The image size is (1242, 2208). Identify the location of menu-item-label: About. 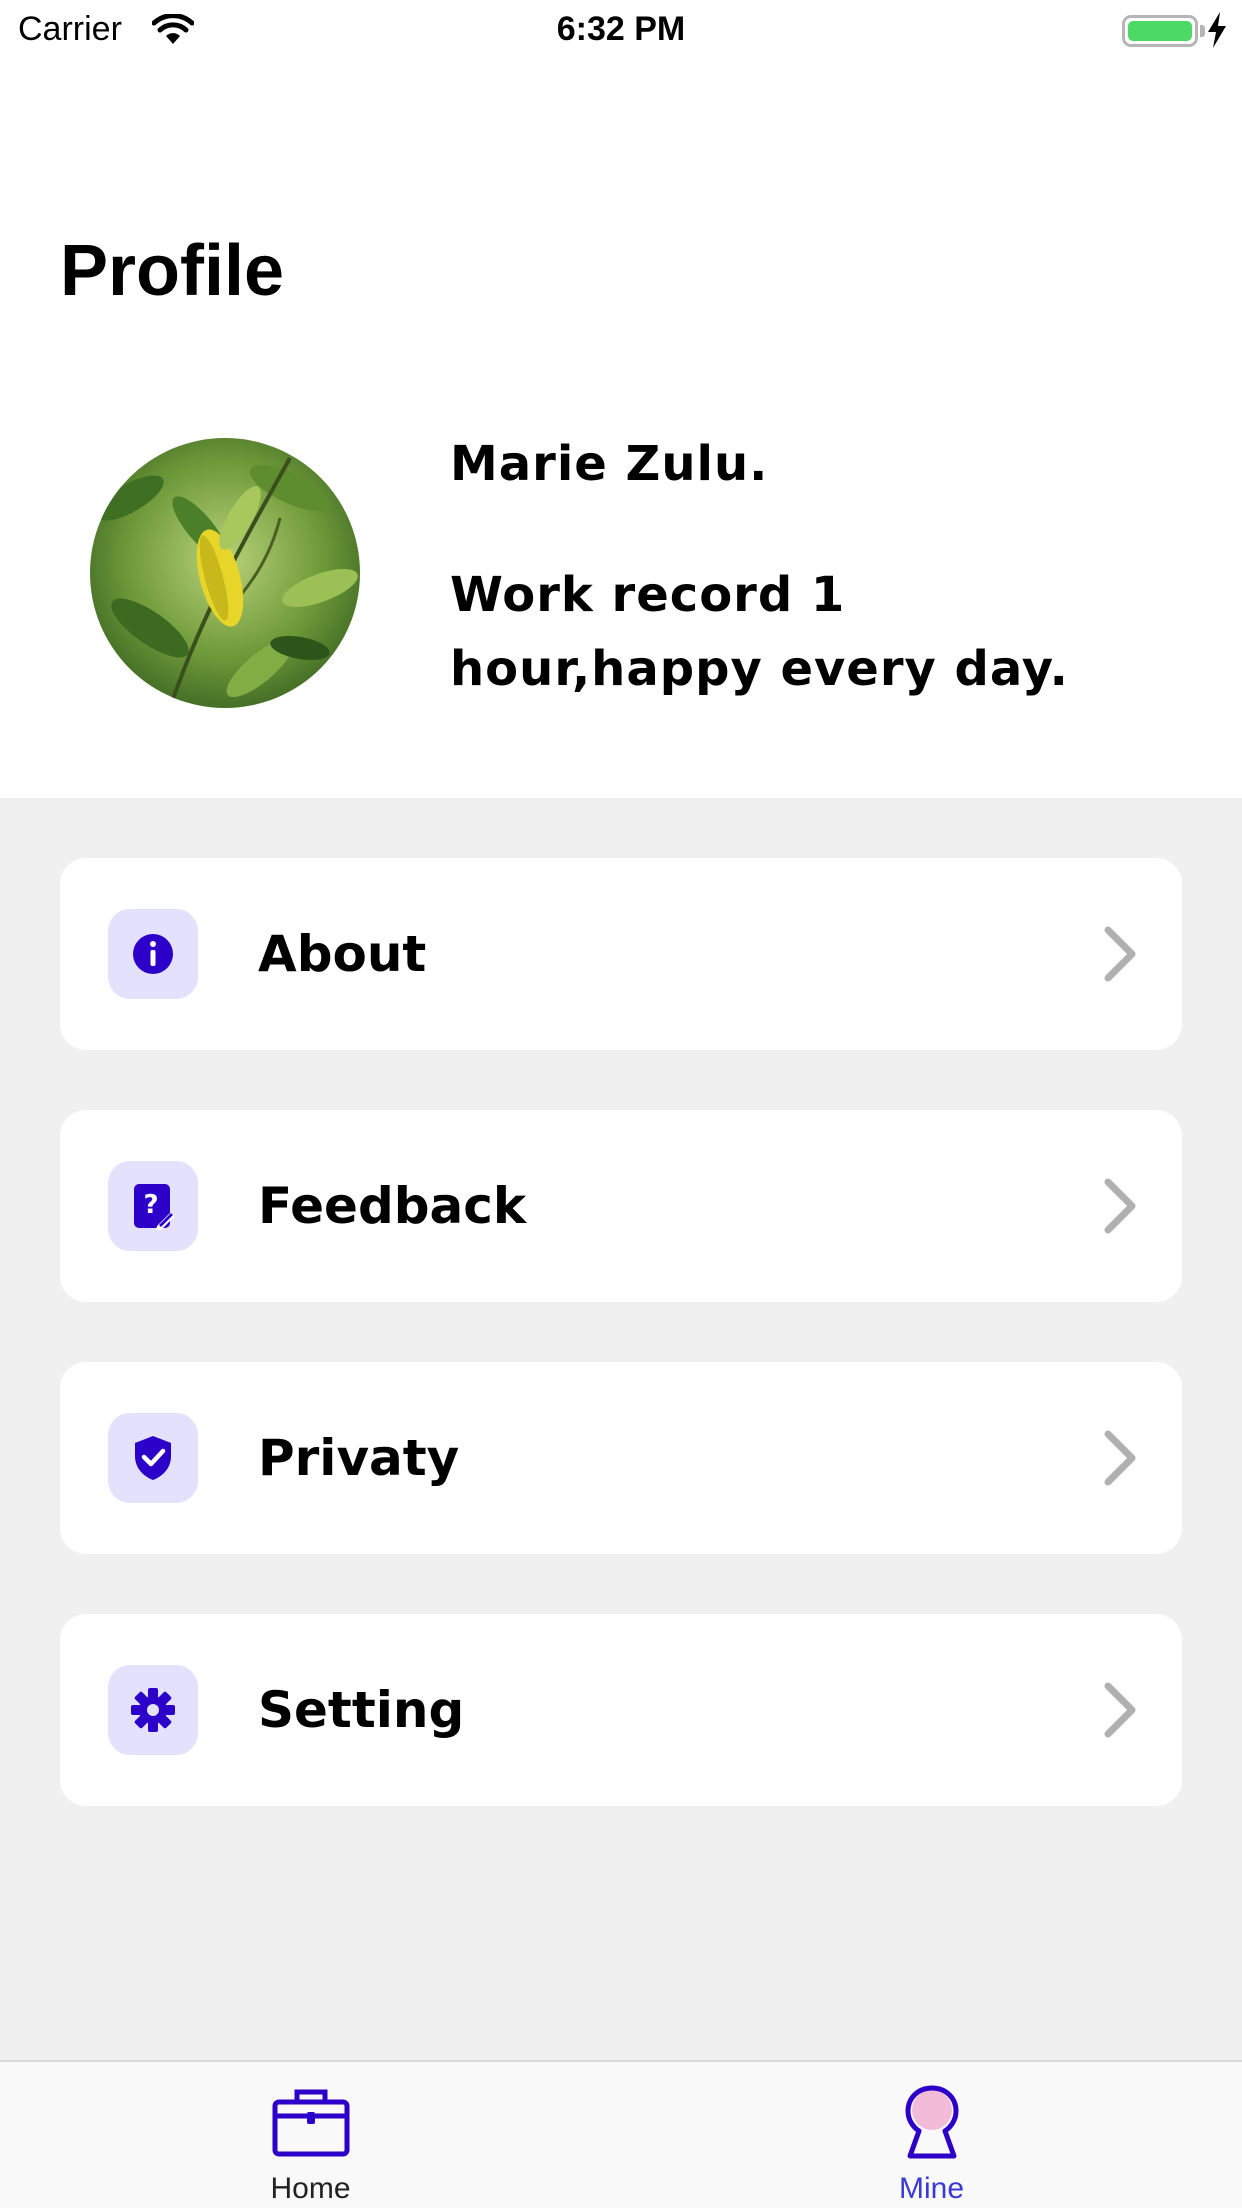
(342, 954).